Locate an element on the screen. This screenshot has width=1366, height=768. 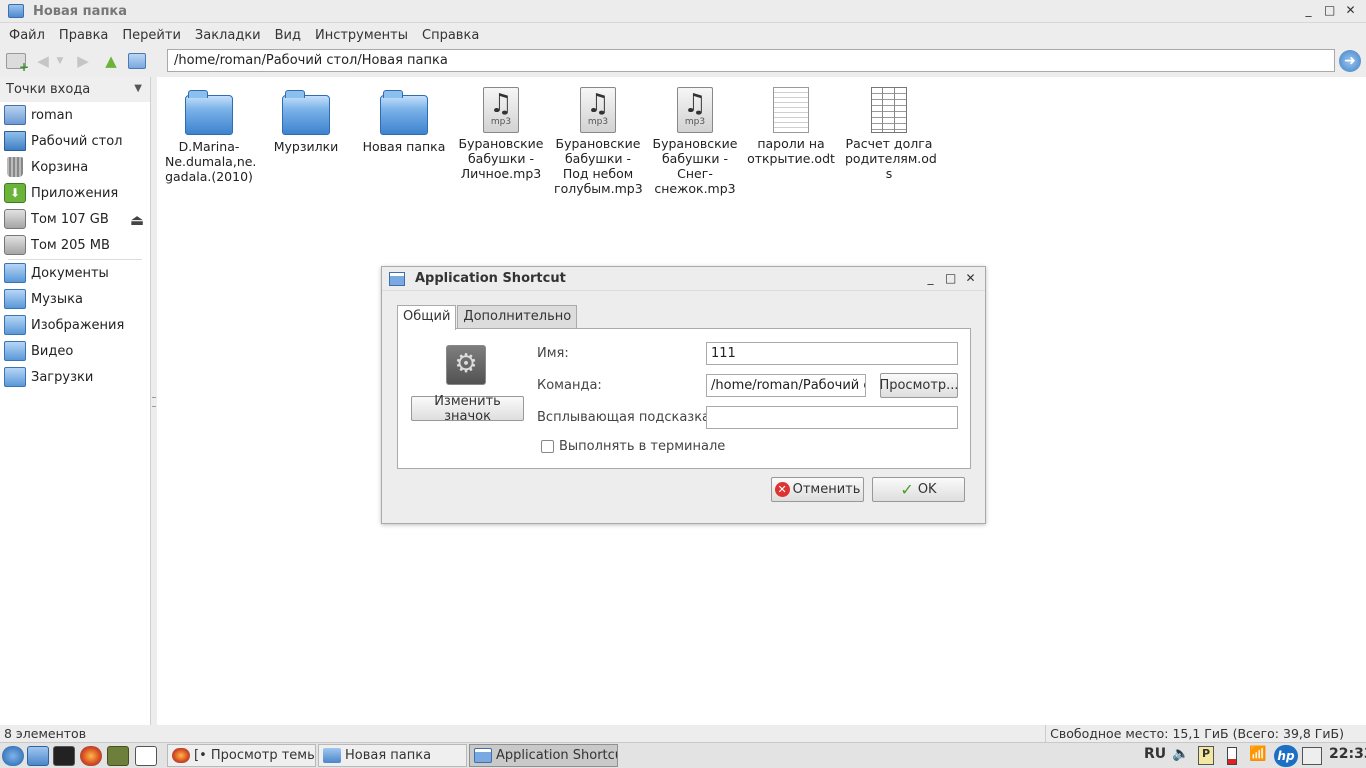
sidebar-item-applications: ⬇ Приложения is located at coordinates (75, 193).